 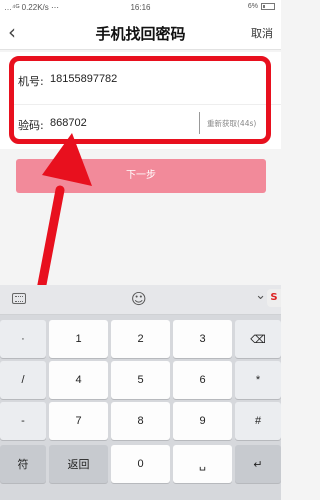 I want to click on key-7: 7, so click(x=78, y=421).